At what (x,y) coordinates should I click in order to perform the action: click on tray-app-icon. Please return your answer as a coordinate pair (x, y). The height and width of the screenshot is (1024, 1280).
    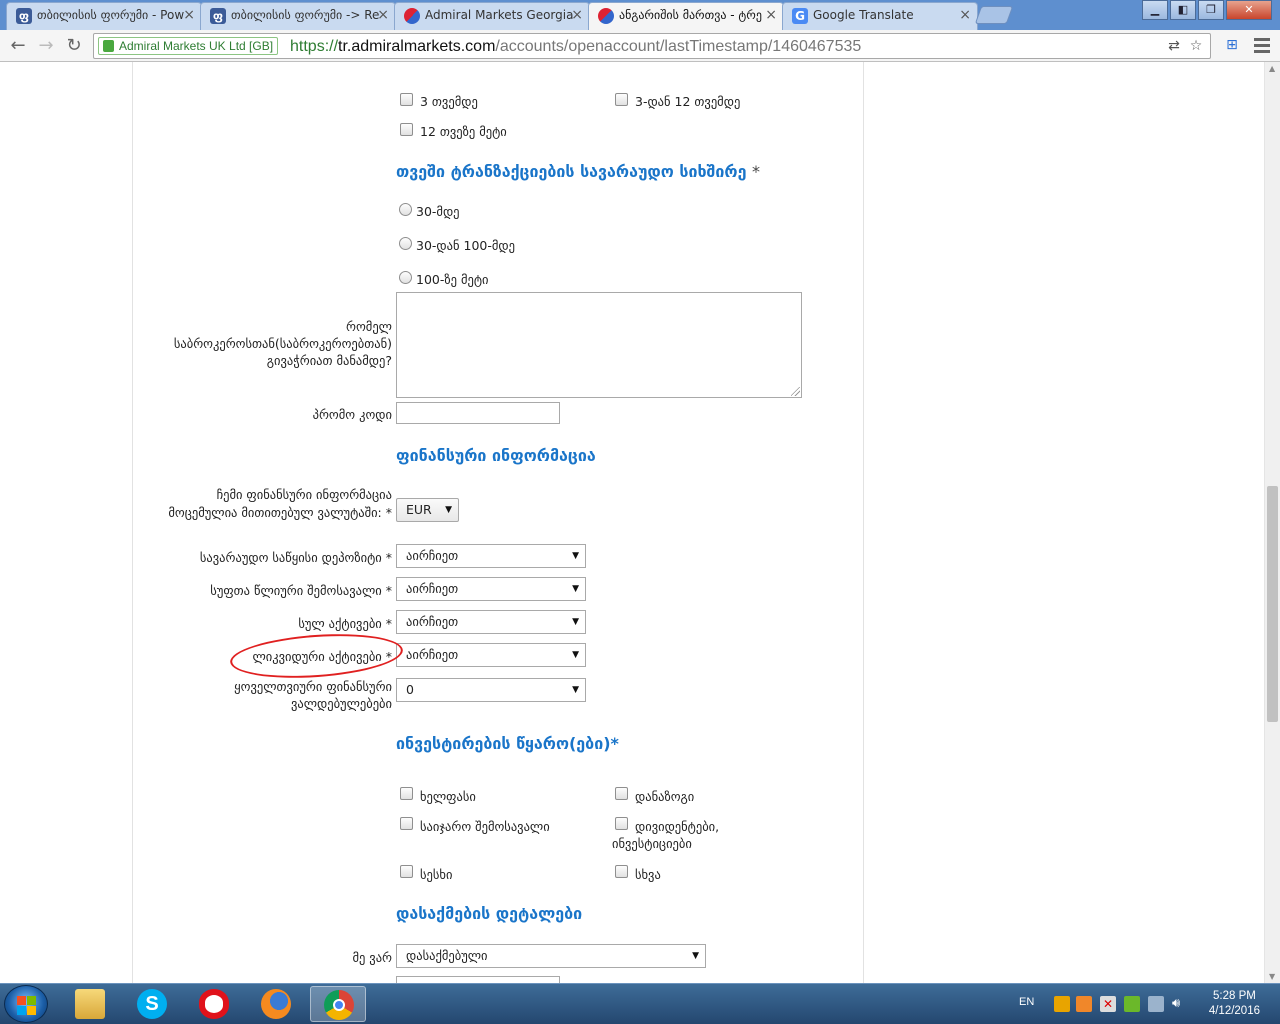
    Looking at the image, I should click on (1084, 1004).